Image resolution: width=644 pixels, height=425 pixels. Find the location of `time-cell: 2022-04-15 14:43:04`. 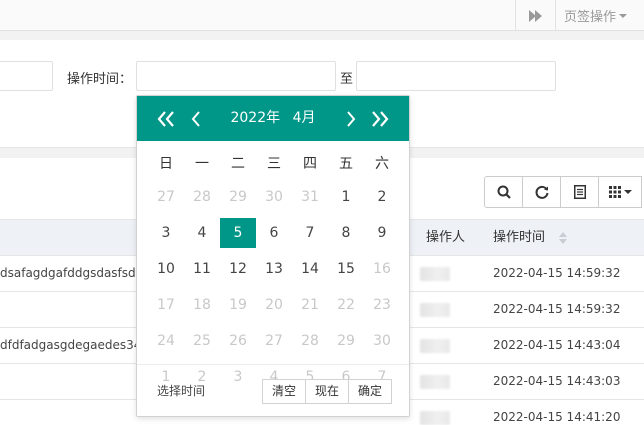

time-cell: 2022-04-15 14:43:04 is located at coordinates (557, 345).